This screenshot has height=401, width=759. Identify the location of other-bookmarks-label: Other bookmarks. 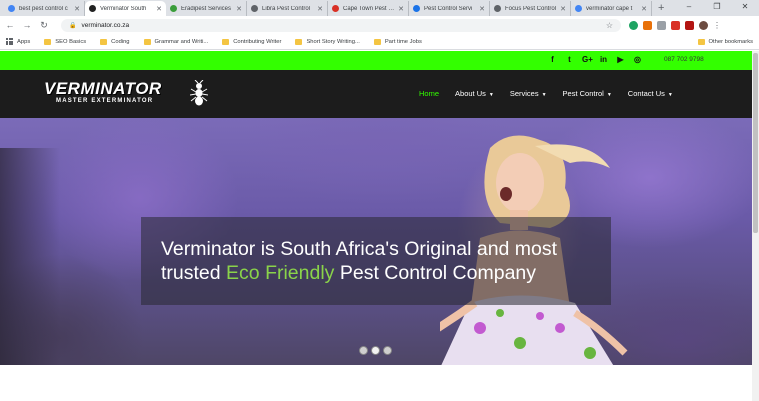
(730, 41).